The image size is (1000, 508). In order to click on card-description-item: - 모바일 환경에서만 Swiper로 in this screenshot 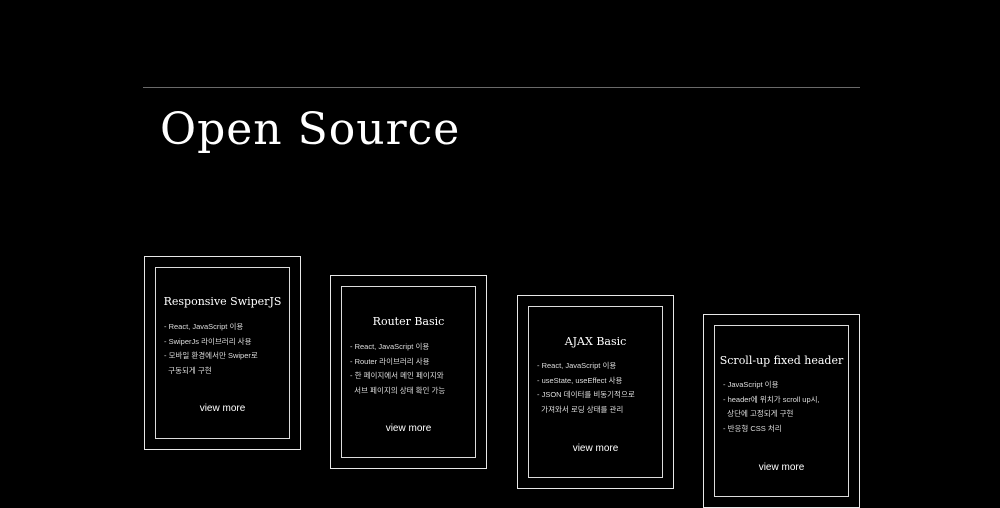, I will do `click(211, 355)`.